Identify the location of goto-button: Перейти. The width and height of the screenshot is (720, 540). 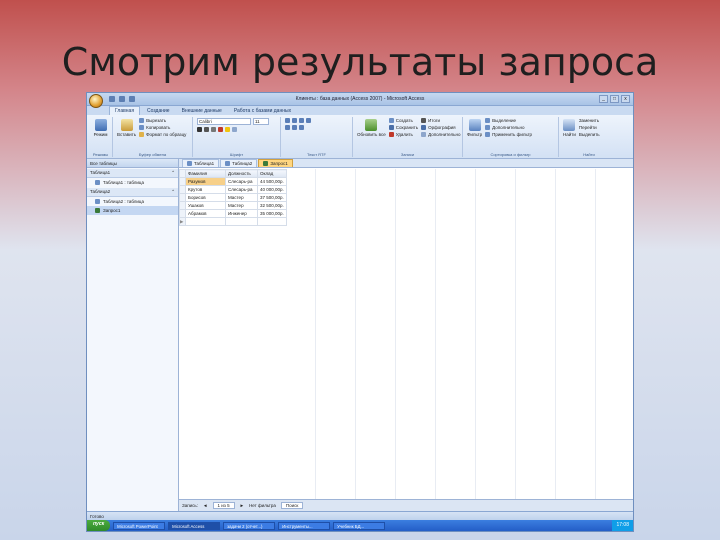
(589, 127).